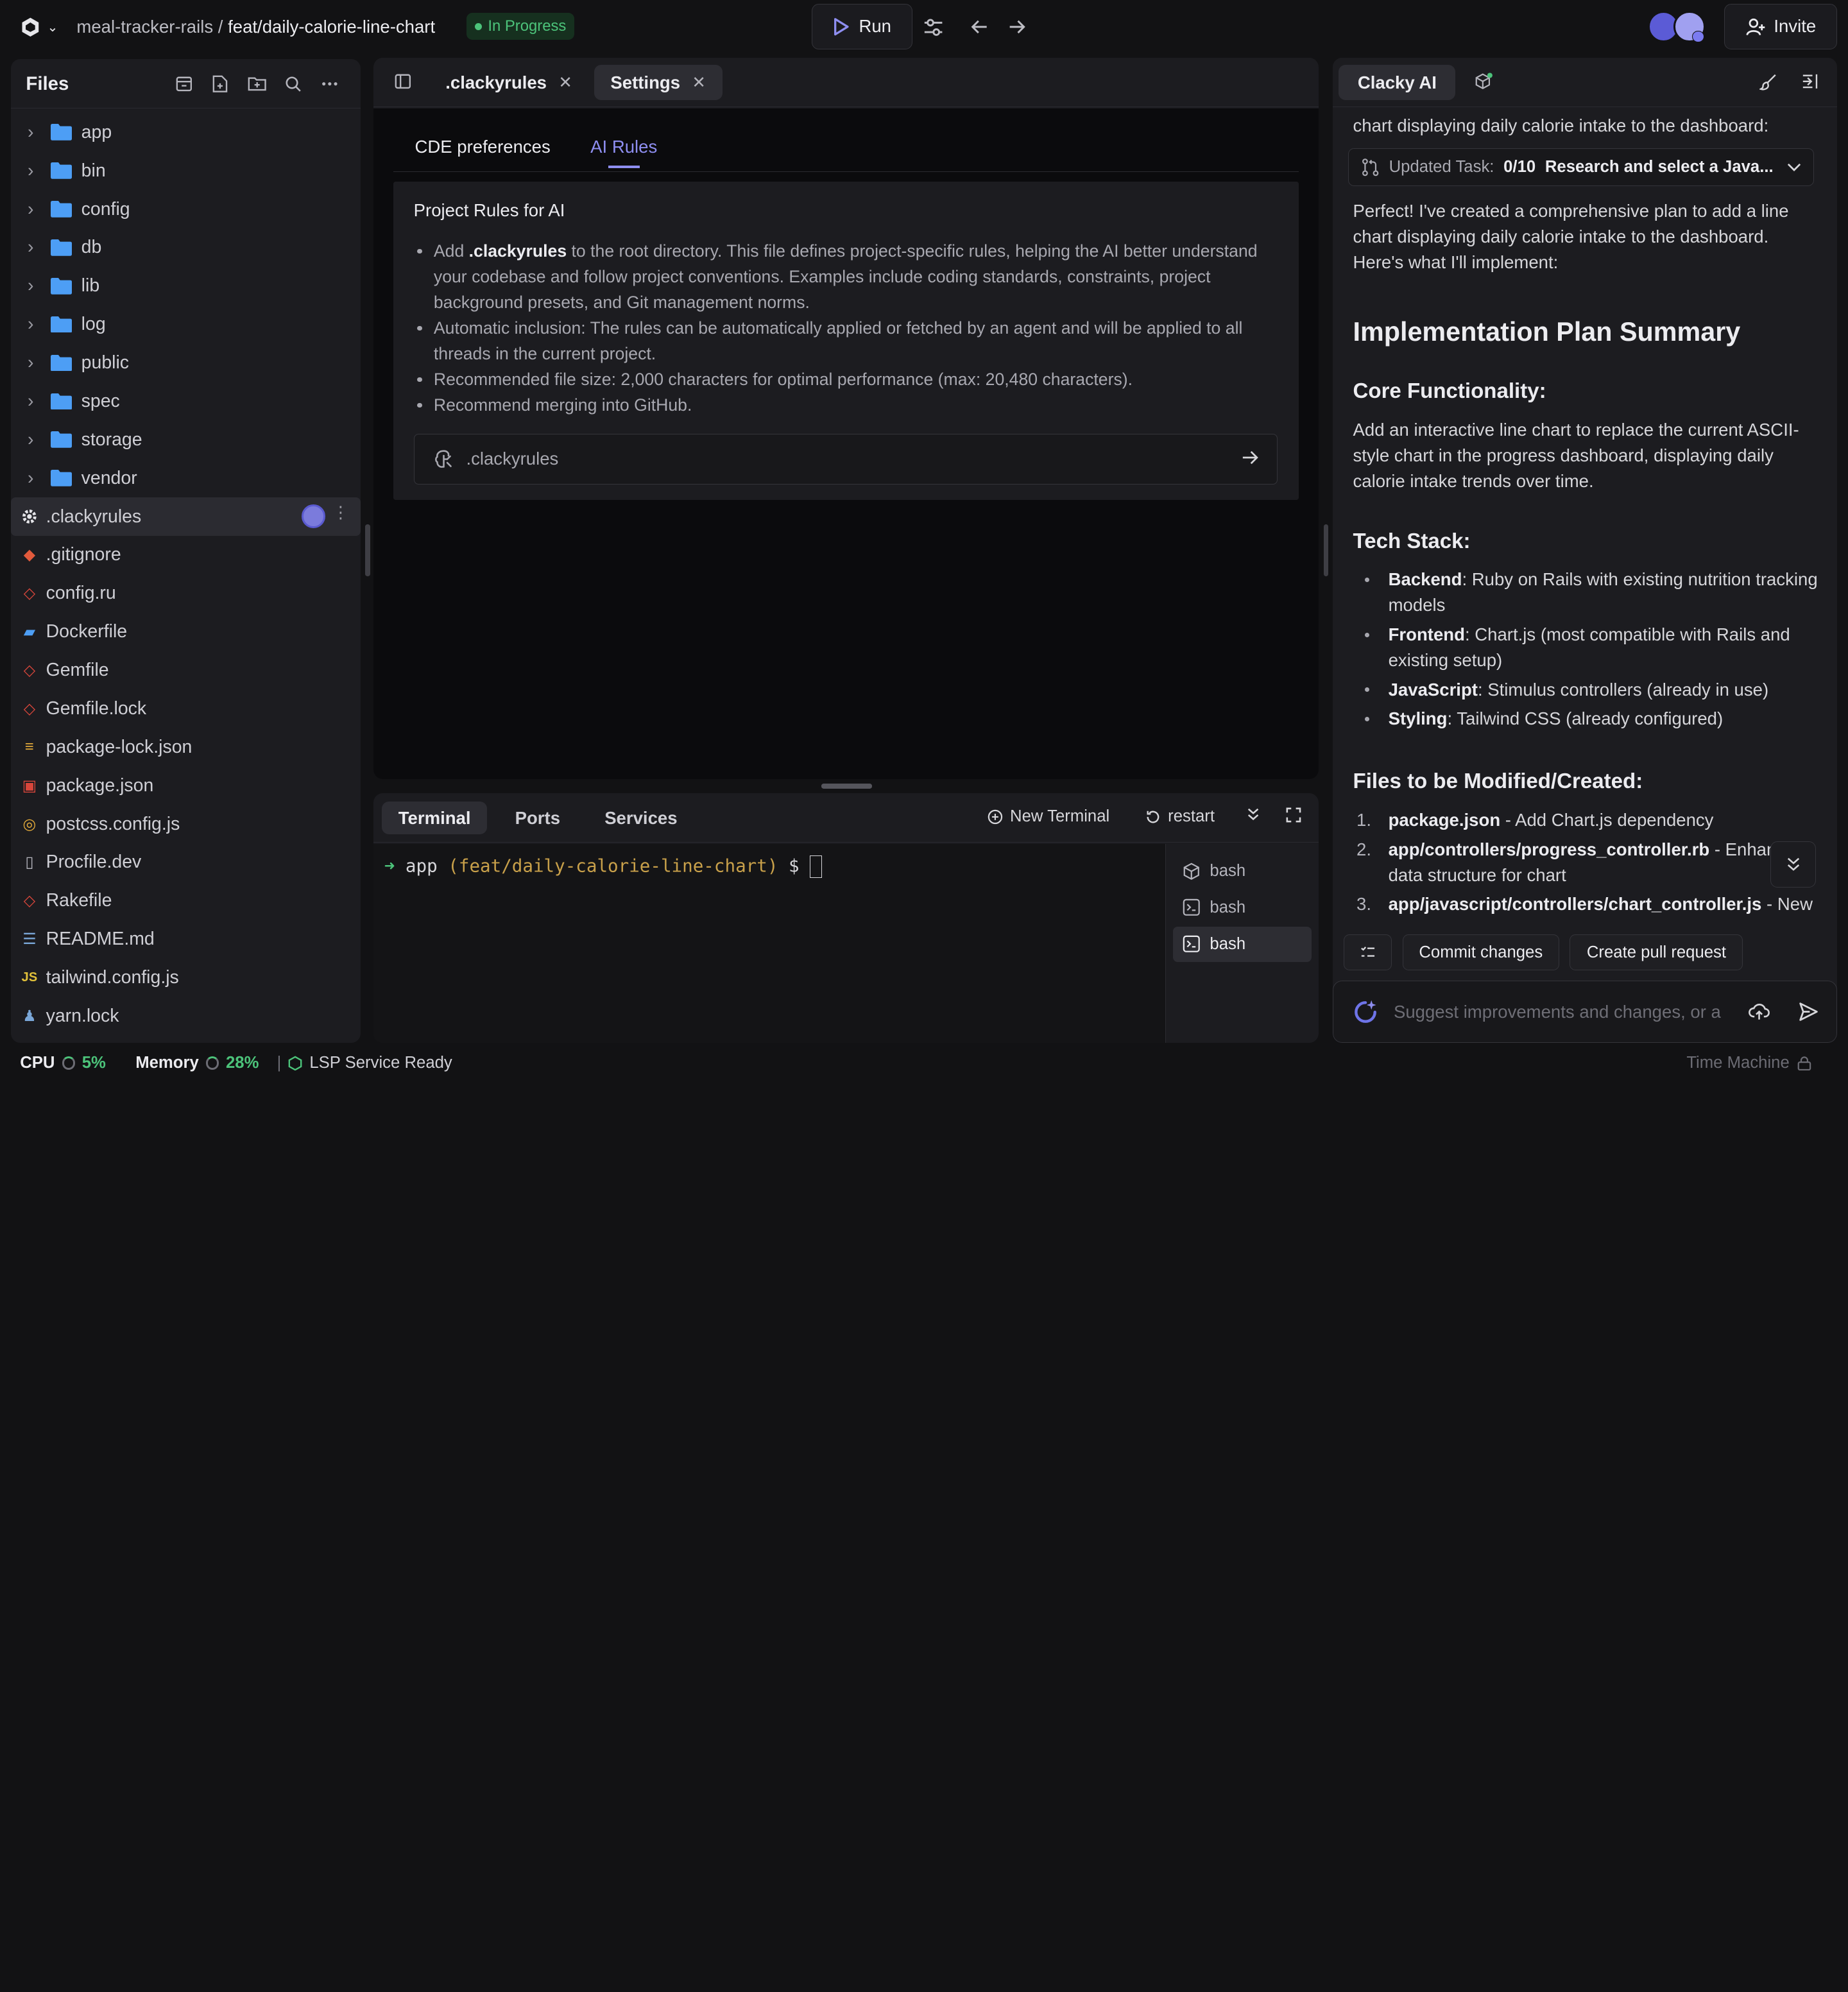  What do you see at coordinates (186, 517) in the screenshot?
I see `tree-file-clackyrules: .clackyrules ⋮` at bounding box center [186, 517].